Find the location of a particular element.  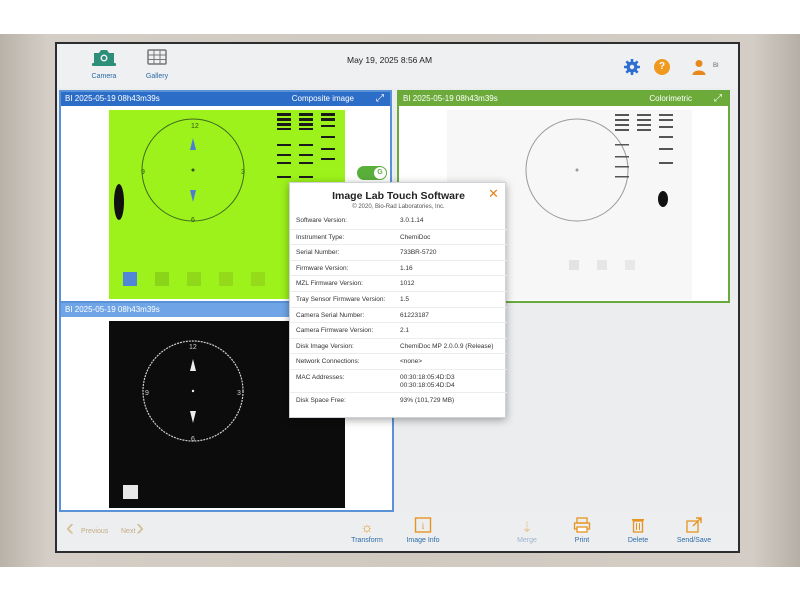

printer-icon is located at coordinates (582, 527).